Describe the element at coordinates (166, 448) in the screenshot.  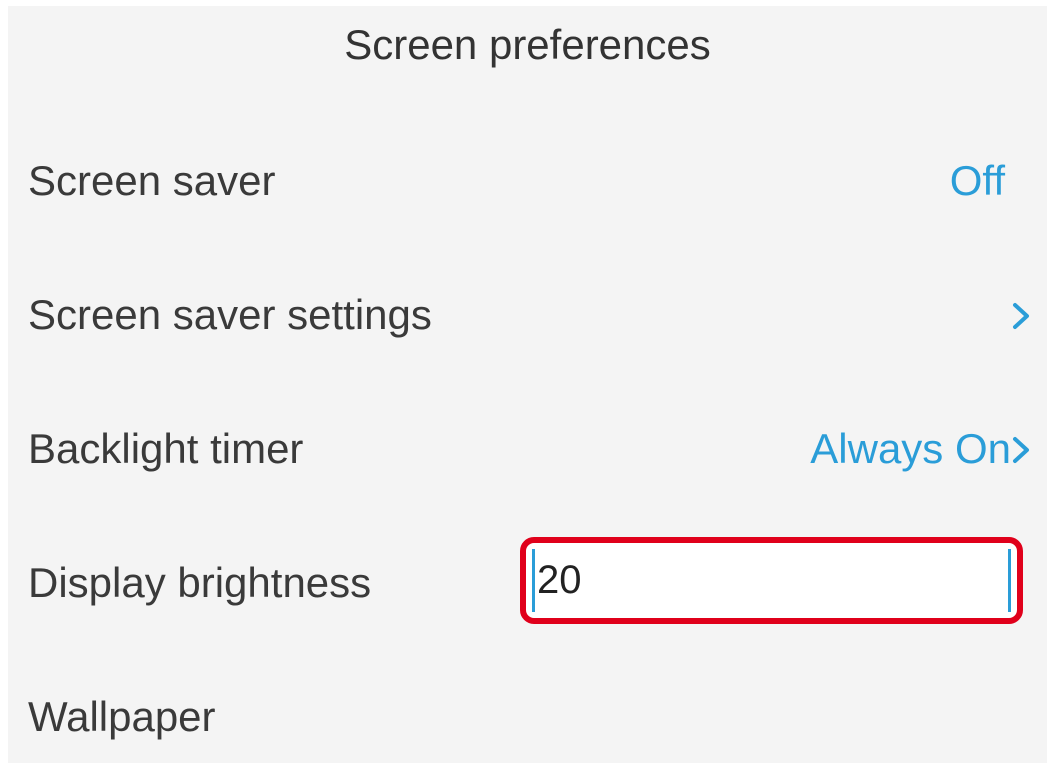
I see `setting-label-backlight-timer: Backlight timer` at that location.